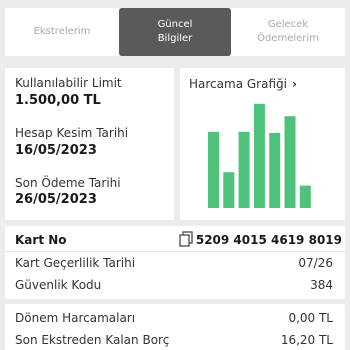 This screenshot has width=350, height=350. Describe the element at coordinates (315, 263) in the screenshot. I see `card-expiry-value: 07/26` at that location.